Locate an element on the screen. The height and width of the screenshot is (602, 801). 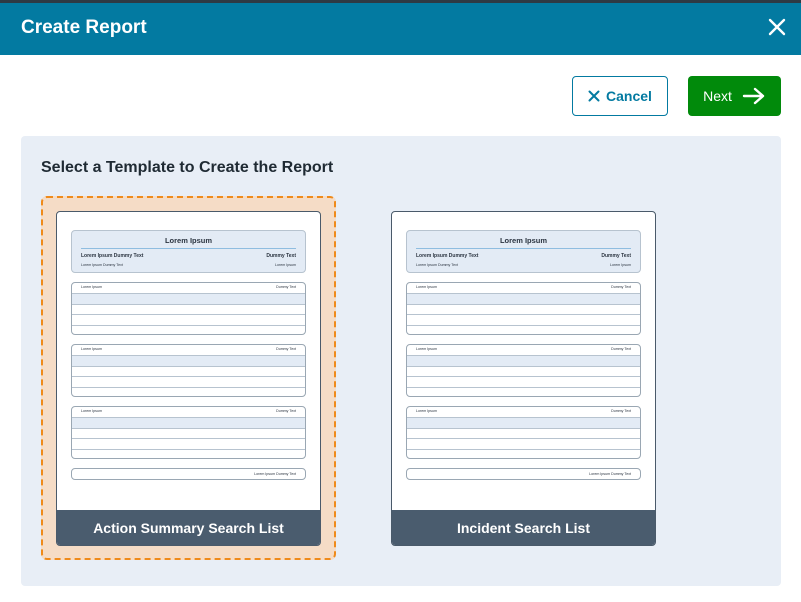
arrow-right-icon is located at coordinates (753, 96).